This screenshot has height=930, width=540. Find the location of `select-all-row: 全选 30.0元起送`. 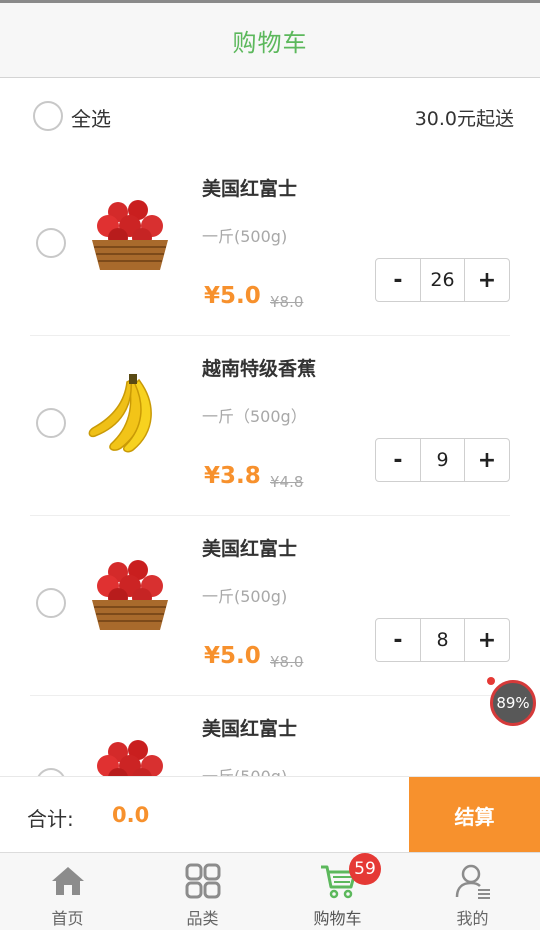

select-all-row: 全选 30.0元起送 is located at coordinates (270, 117).